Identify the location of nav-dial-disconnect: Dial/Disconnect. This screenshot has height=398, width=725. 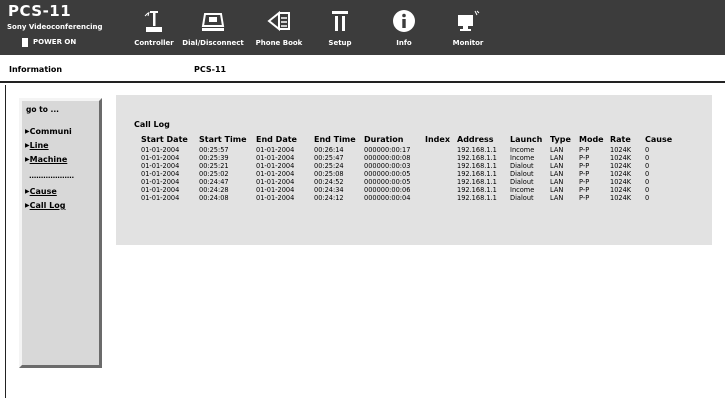
(213, 27).